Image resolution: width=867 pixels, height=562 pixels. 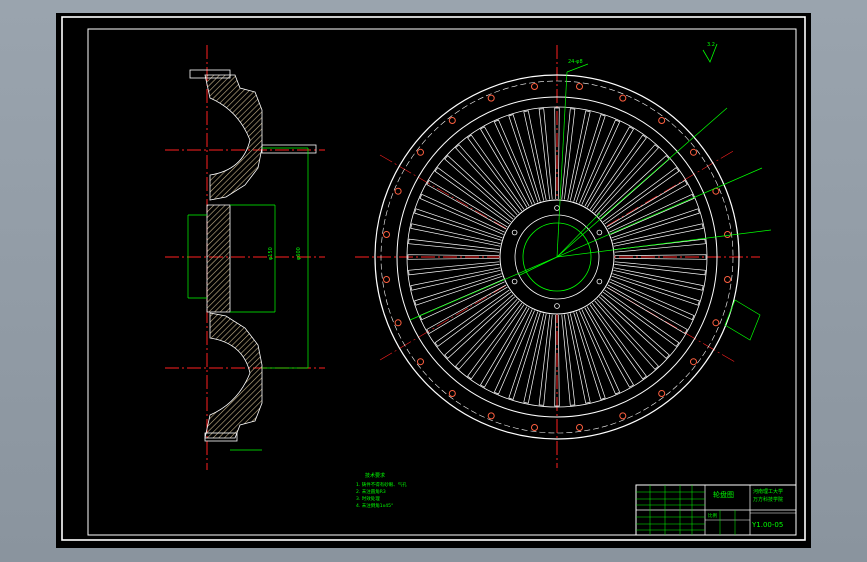 I want to click on title-block: 轮盘图 河南理工大学 万方科技学院 比例 Y1.00-05, so click(x=716, y=510).